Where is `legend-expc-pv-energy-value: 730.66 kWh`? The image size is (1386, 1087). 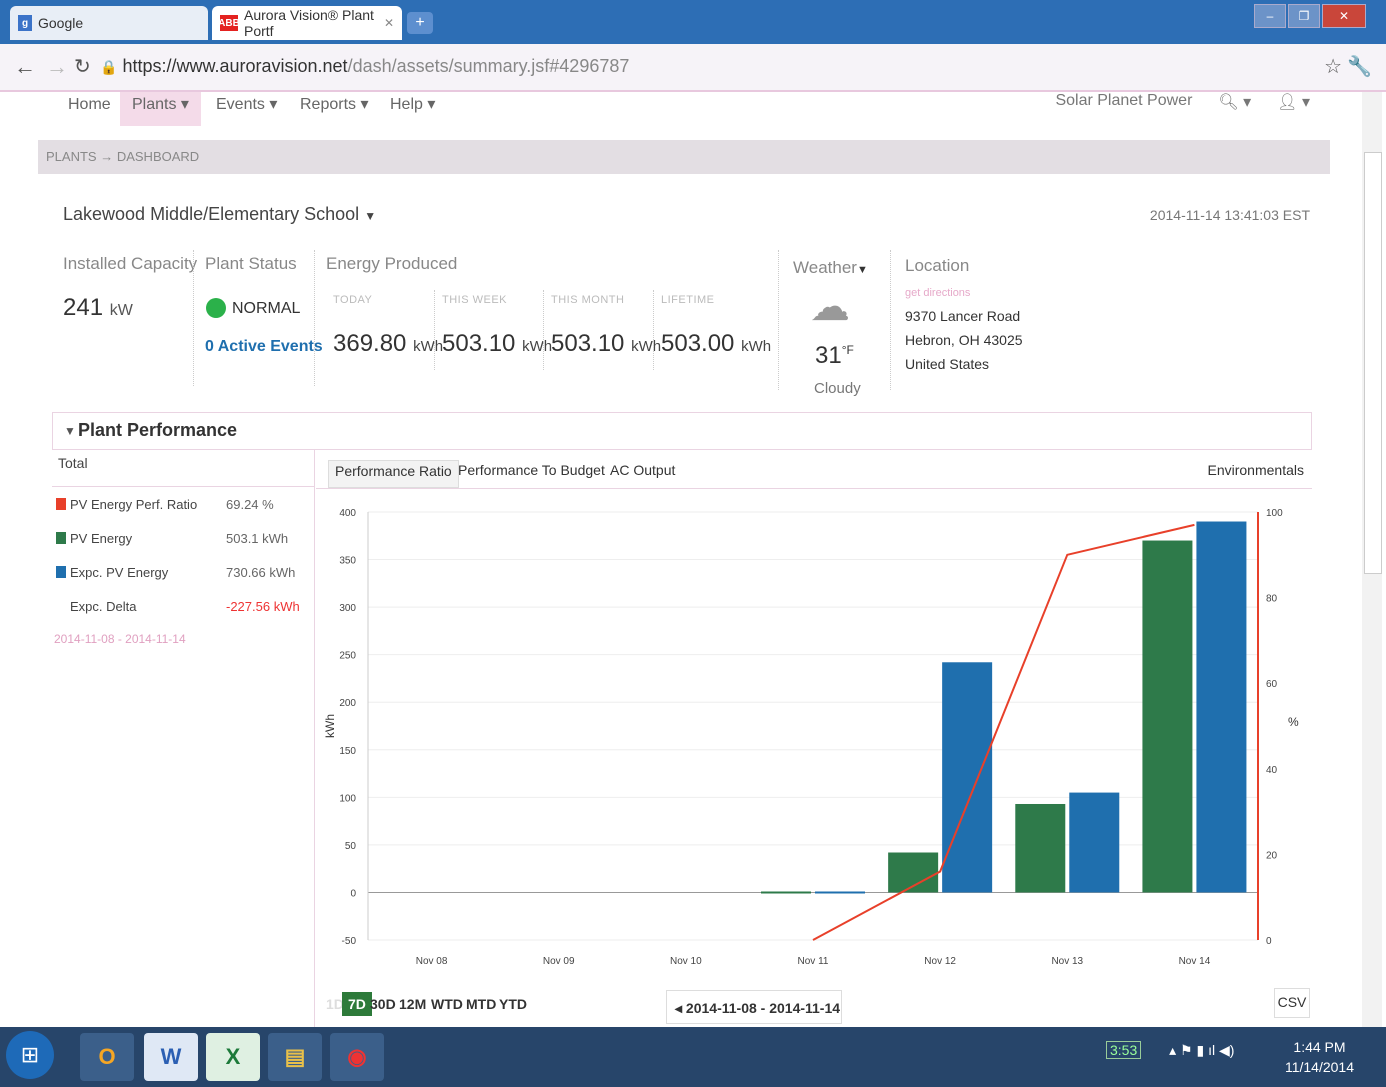 legend-expc-pv-energy-value: 730.66 kWh is located at coordinates (261, 572).